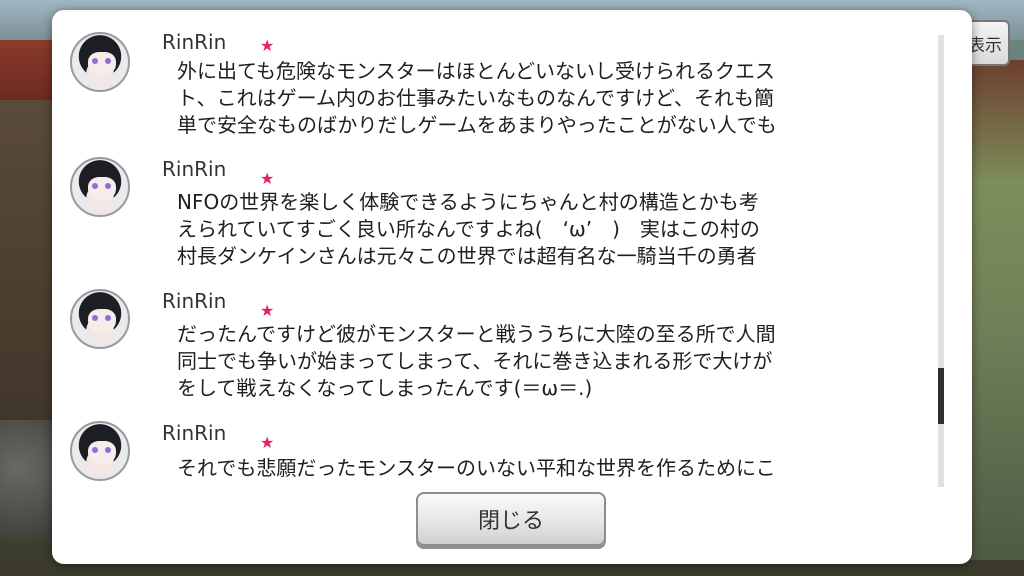  What do you see at coordinates (994, 310) in the screenshot?
I see `background-scenery-right` at bounding box center [994, 310].